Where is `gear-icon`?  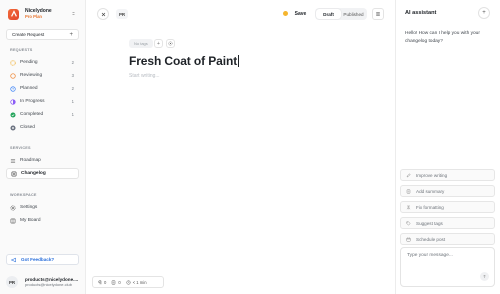 gear-icon is located at coordinates (13, 208).